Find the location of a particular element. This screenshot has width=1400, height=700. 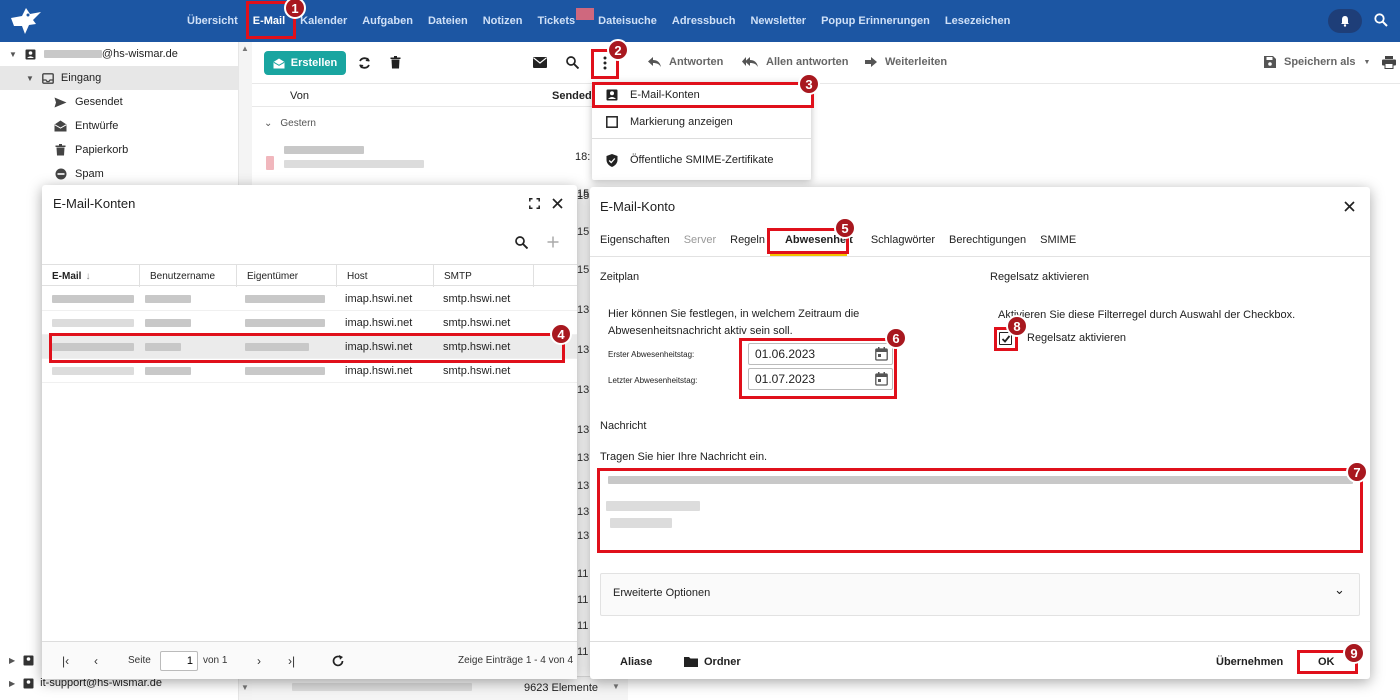

reply-button: Antworten is located at coordinates (685, 62).